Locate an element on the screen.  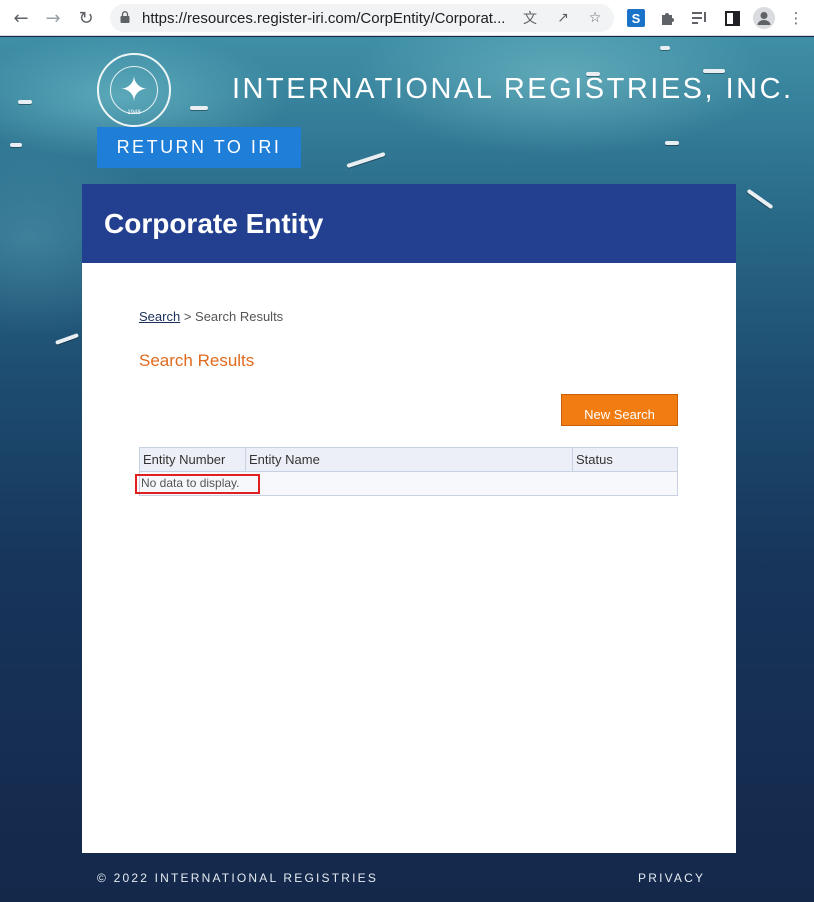
footer-copyright: © 2022 INTERNATIONAL REGISTRIES is located at coordinates (238, 878).